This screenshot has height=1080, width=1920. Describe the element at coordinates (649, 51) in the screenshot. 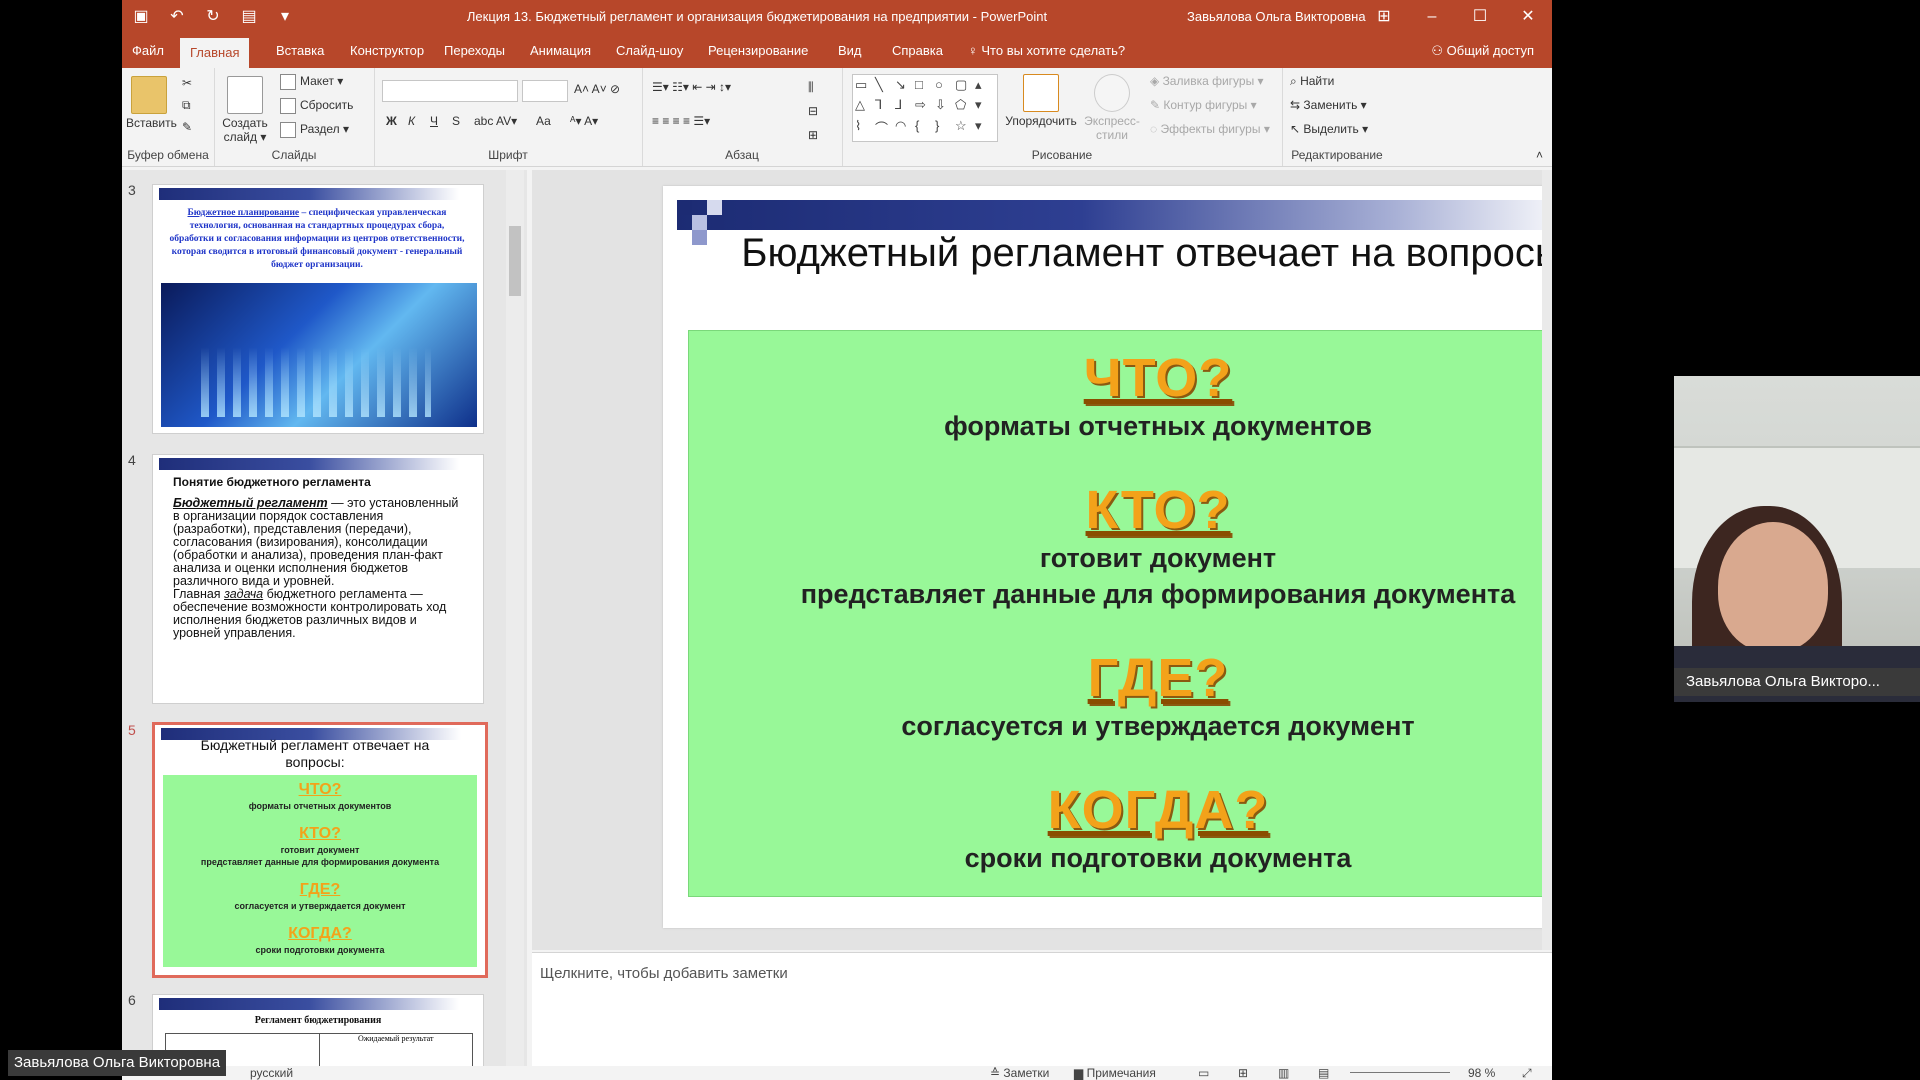

I see `tab-slideshow: Слайд-шоу` at that location.